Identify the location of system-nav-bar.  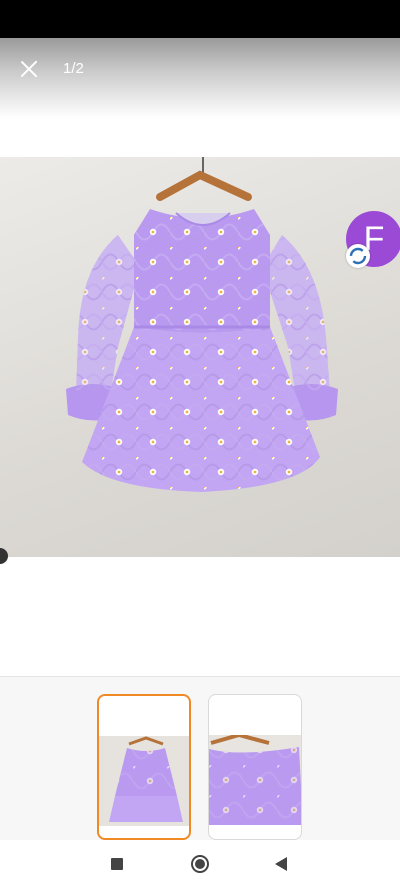
(200, 864).